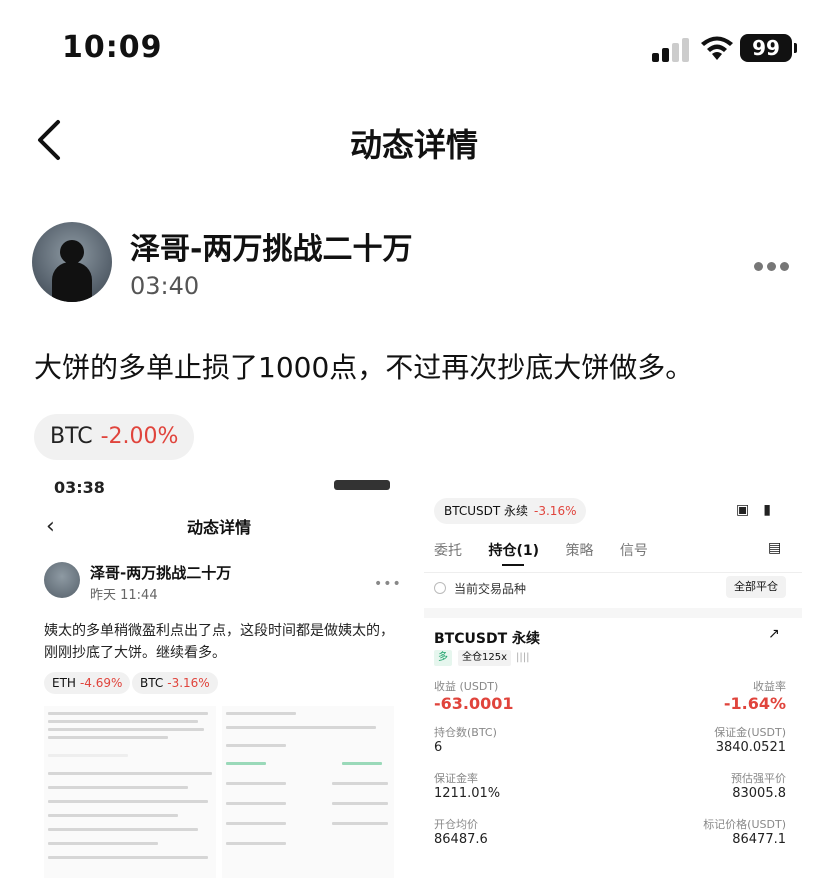 This screenshot has height=878, width=828. What do you see at coordinates (466, 686) in the screenshot?
I see `embedded-pnl-label: 收益 (USDT)` at bounding box center [466, 686].